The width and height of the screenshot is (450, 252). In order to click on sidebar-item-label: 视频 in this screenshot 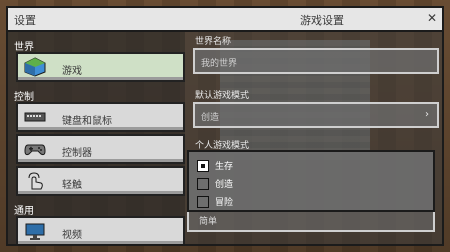, I will do `click(72, 235)`.